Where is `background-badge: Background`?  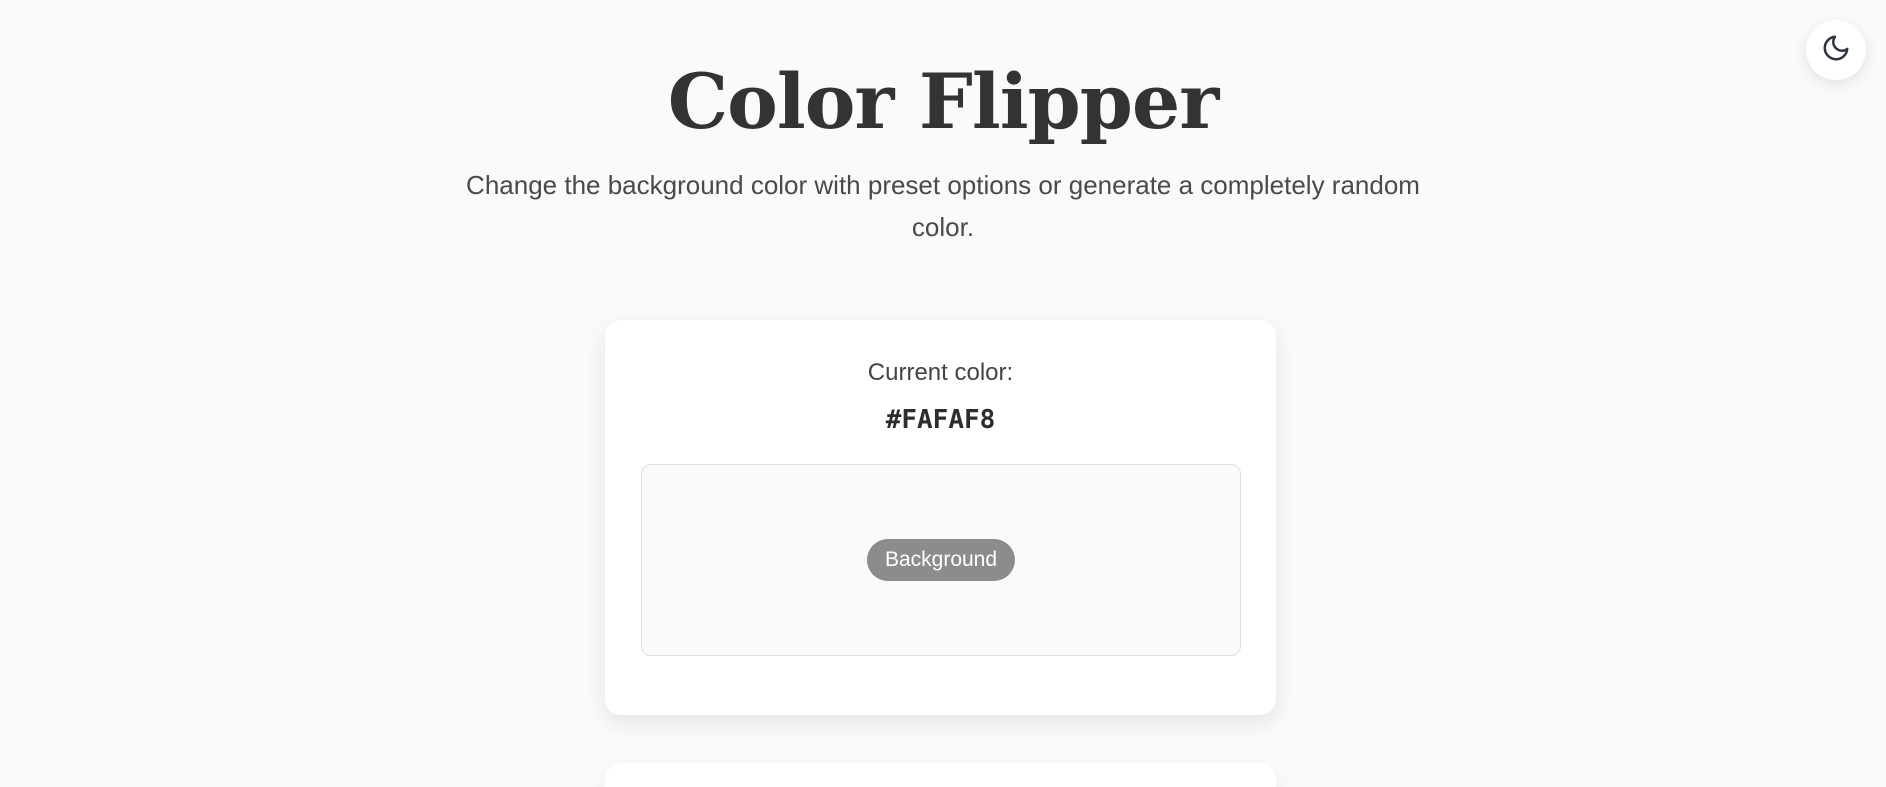 background-badge: Background is located at coordinates (941, 560).